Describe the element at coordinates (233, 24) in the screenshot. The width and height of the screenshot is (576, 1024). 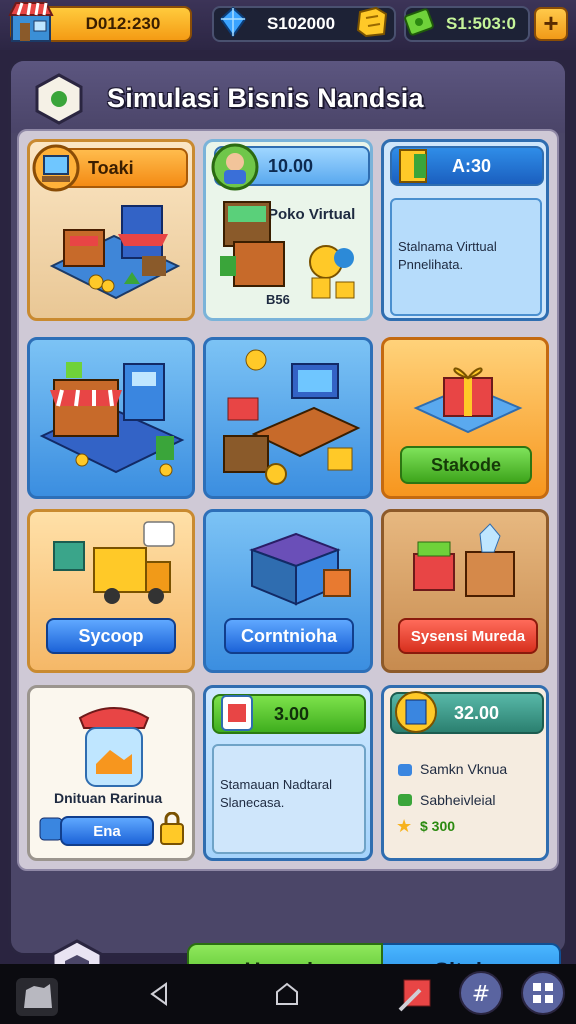
I see `gem-icon` at that location.